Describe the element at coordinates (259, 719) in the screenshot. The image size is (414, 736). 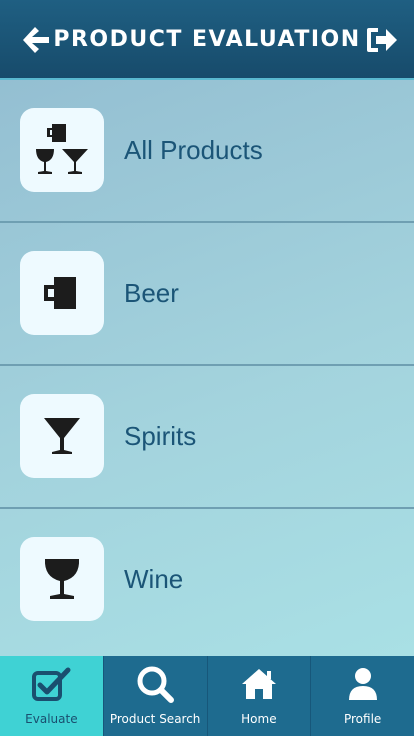
I see `tab-label: Home` at that location.